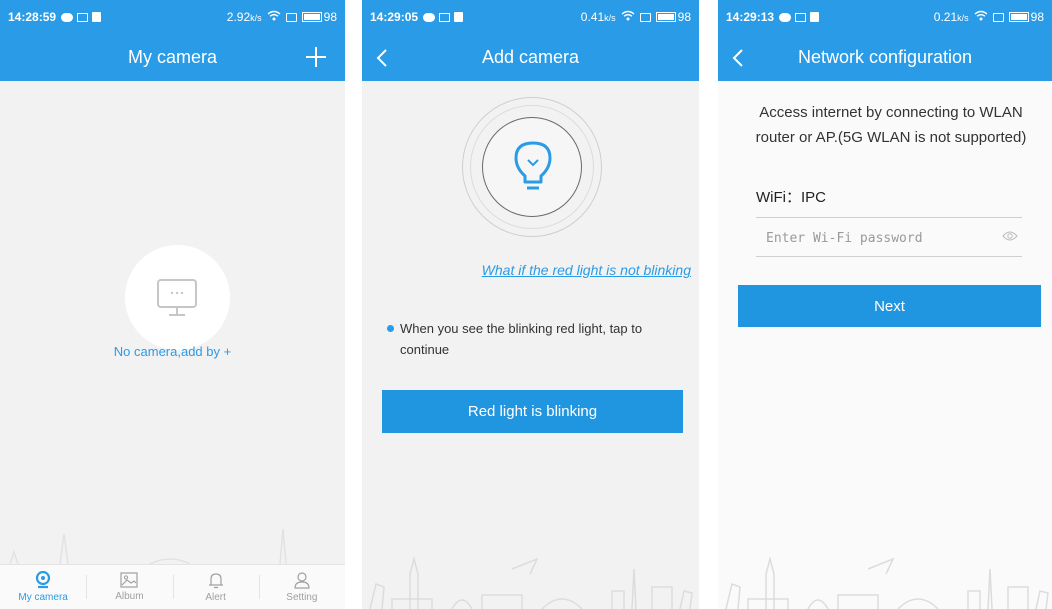  What do you see at coordinates (750, 17) in the screenshot?
I see `status-time: 14:29:13` at bounding box center [750, 17].